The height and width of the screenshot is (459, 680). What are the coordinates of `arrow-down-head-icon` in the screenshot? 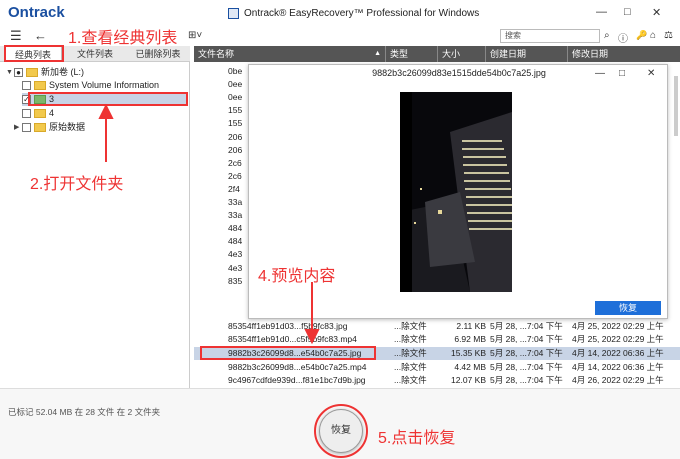 It's located at (312, 337).